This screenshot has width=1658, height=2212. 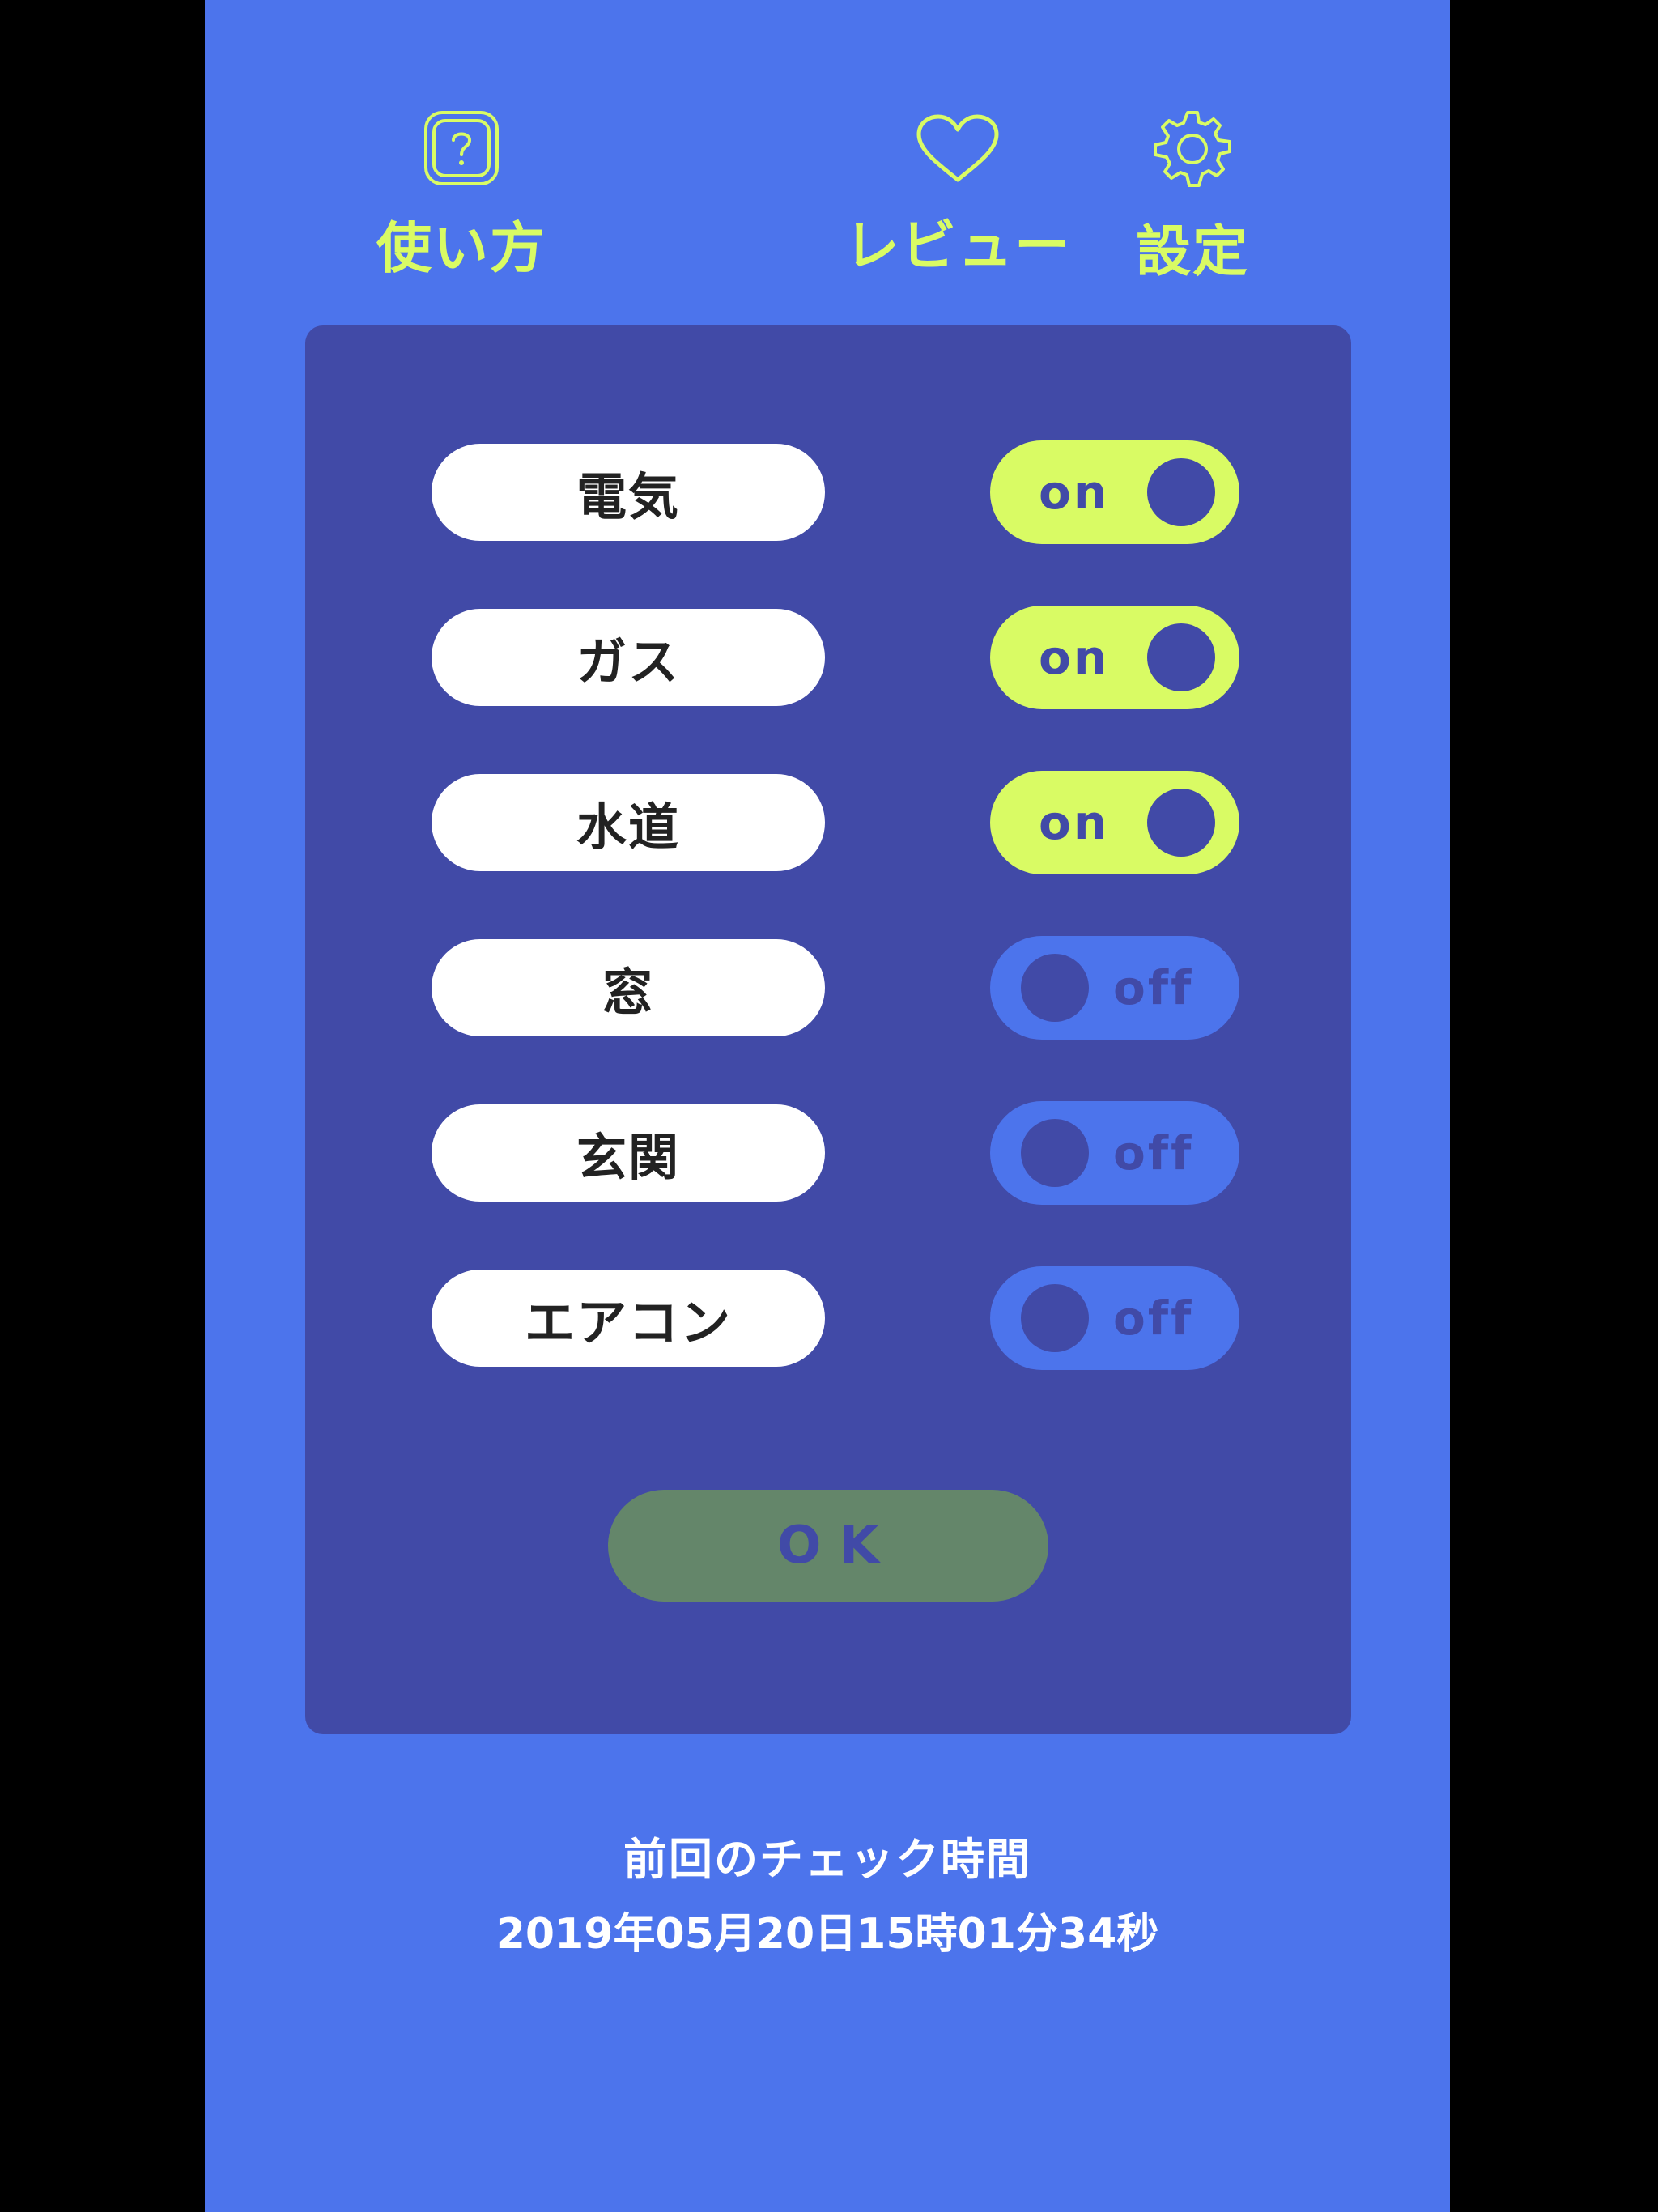 I want to click on checklist-row: 玄関 off, so click(x=836, y=1153).